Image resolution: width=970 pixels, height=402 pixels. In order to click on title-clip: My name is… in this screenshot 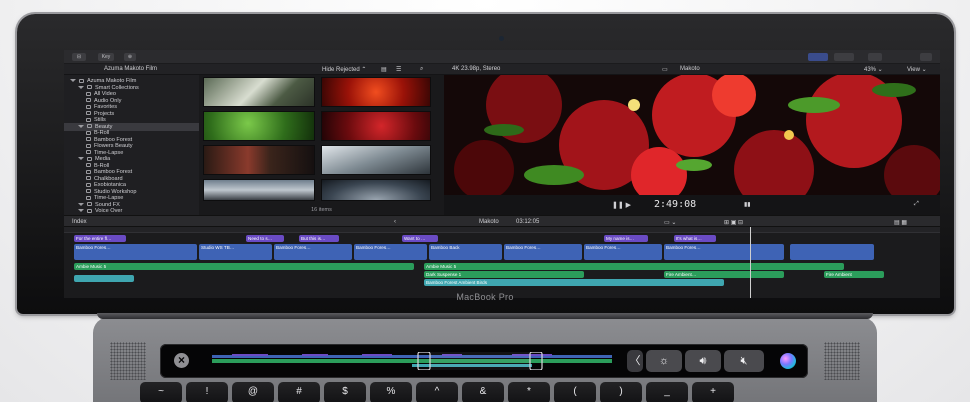, I will do `click(626, 238)`.